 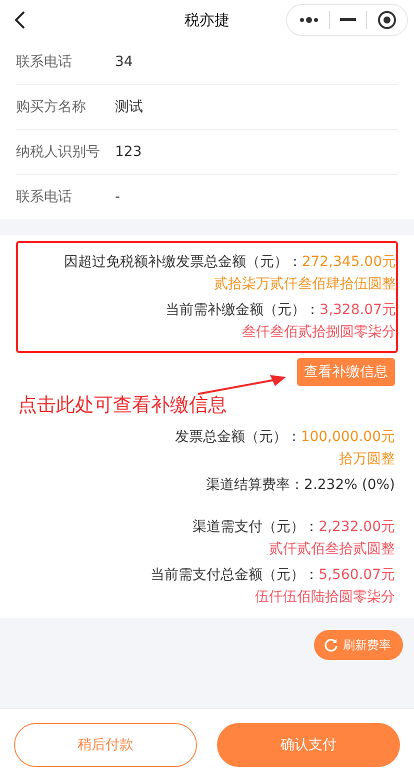 What do you see at coordinates (319, 332) in the screenshot?
I see `amount-in-words: 叁仟叁佰贰拾捌圆零柒分` at bounding box center [319, 332].